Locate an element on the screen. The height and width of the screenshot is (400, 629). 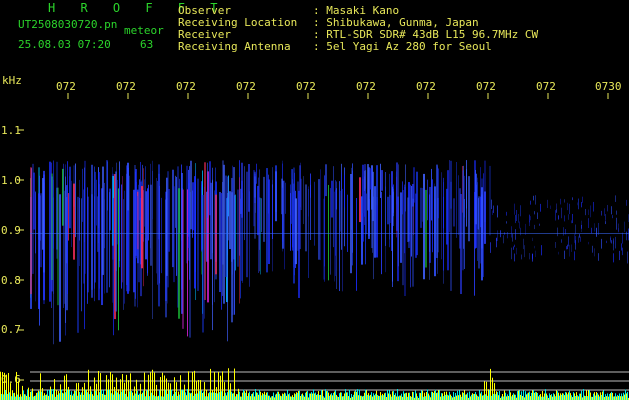
carrier-line is located at coordinates (329, 233).